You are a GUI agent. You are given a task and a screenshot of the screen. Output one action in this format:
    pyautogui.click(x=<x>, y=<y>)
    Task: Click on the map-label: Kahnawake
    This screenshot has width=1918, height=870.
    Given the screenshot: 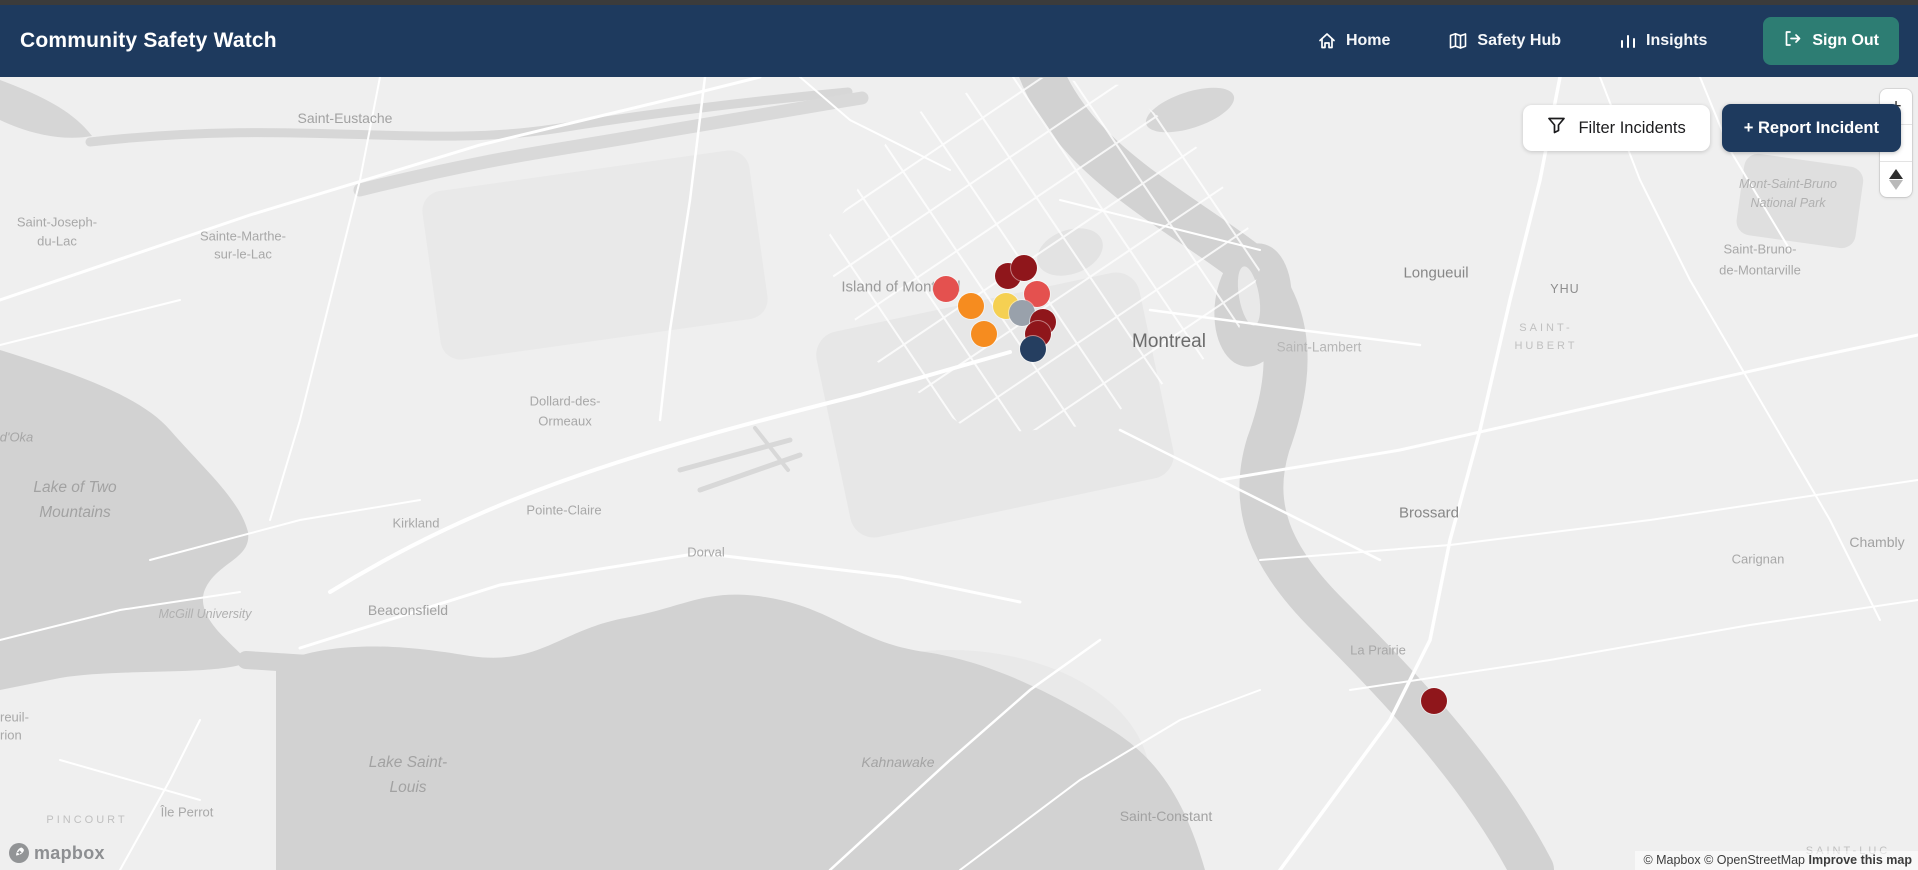 What is the action you would take?
    pyautogui.click(x=898, y=762)
    